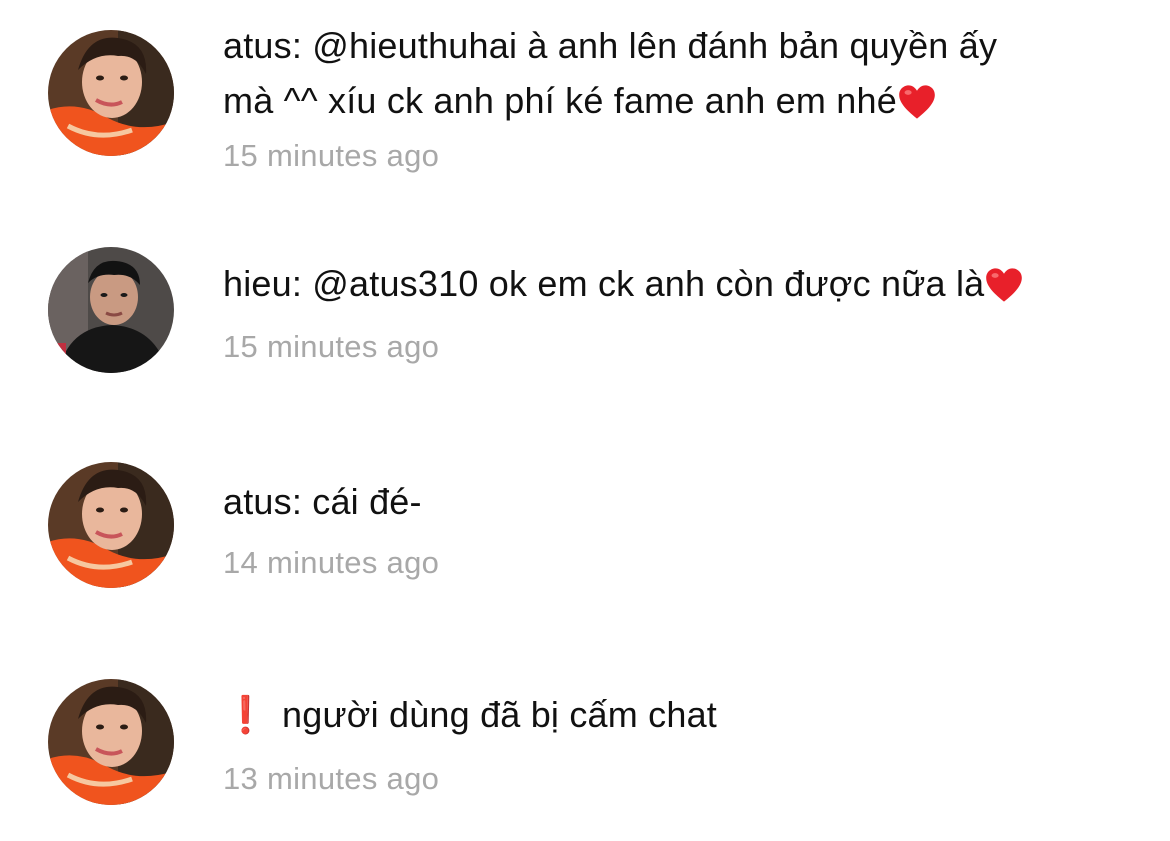 The image size is (1170, 841). What do you see at coordinates (331, 778) in the screenshot?
I see `comment-timestamp: 13 minutes ago` at bounding box center [331, 778].